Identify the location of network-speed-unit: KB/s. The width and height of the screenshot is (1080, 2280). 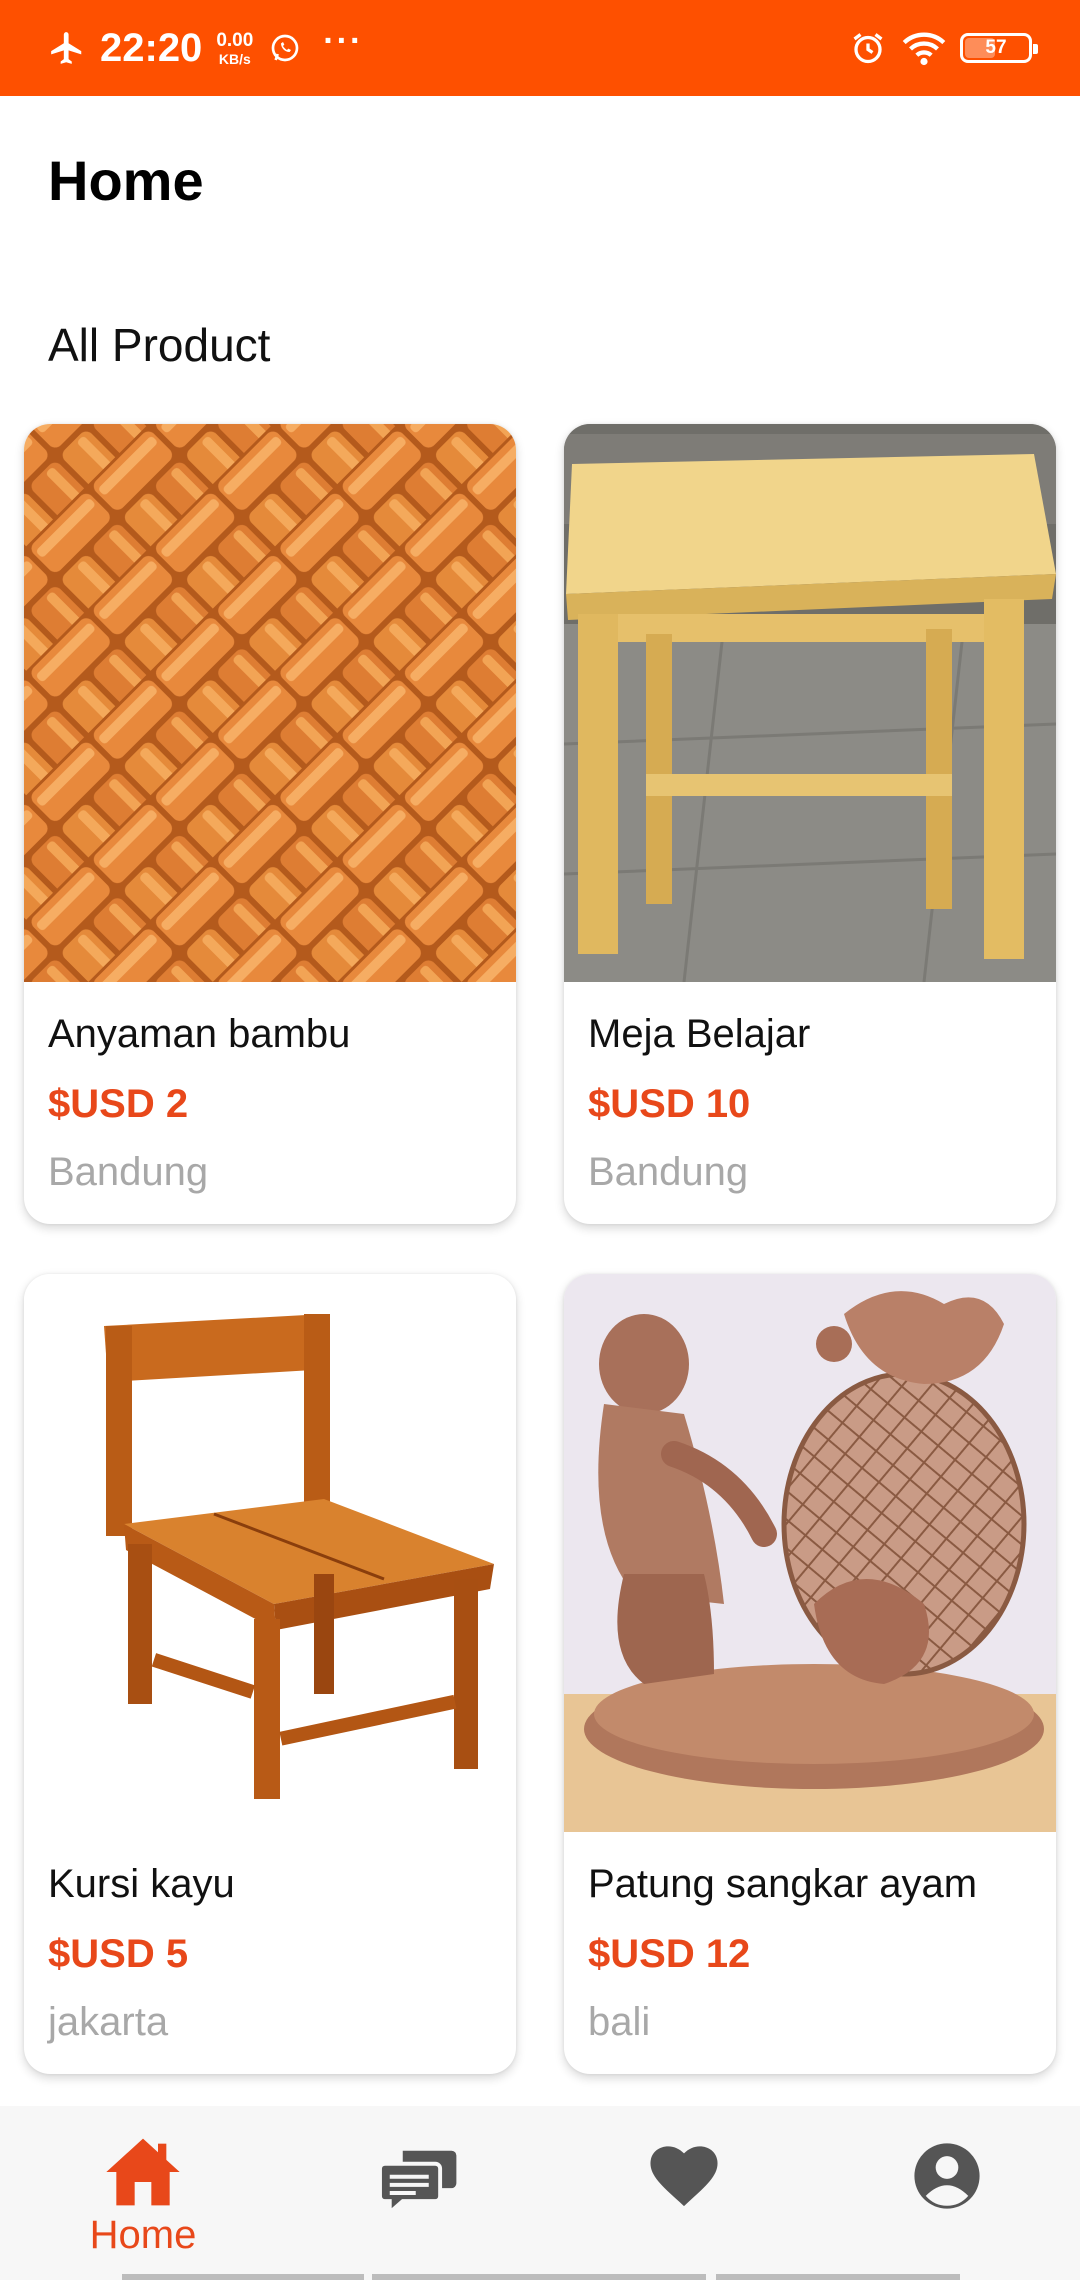
(234, 58).